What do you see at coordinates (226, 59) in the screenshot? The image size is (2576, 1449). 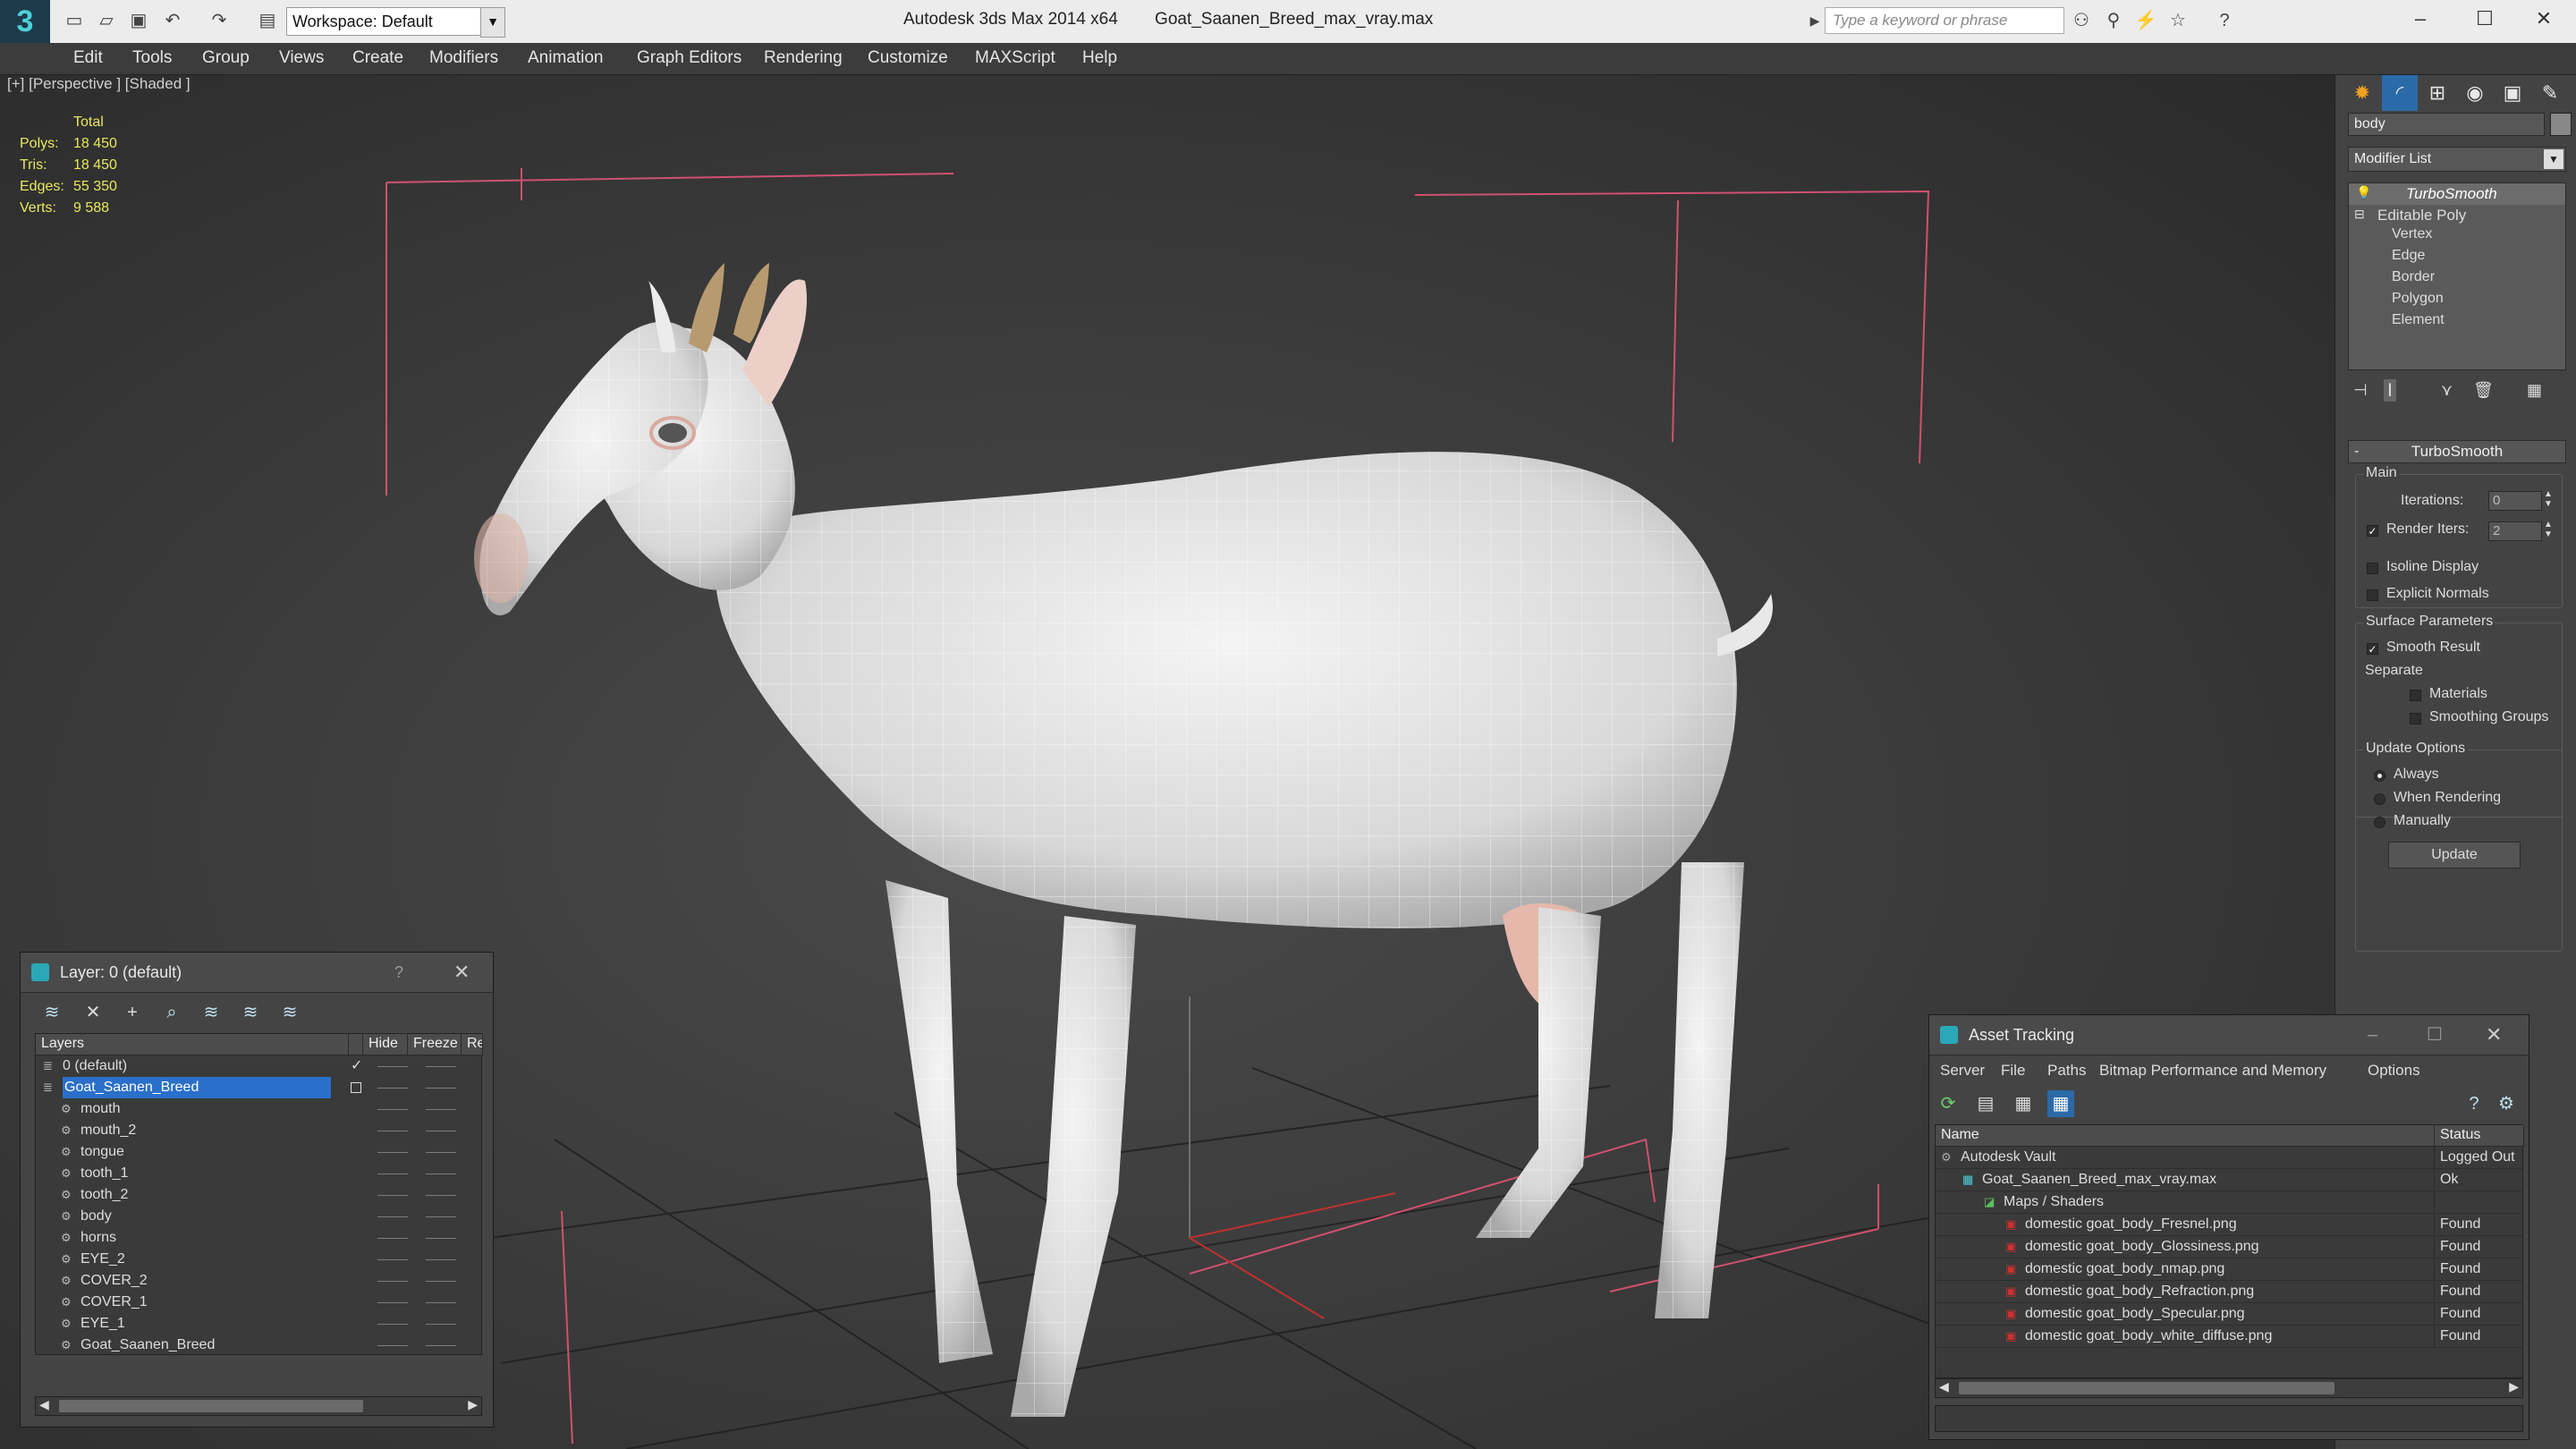 I see `menu-group: Group` at bounding box center [226, 59].